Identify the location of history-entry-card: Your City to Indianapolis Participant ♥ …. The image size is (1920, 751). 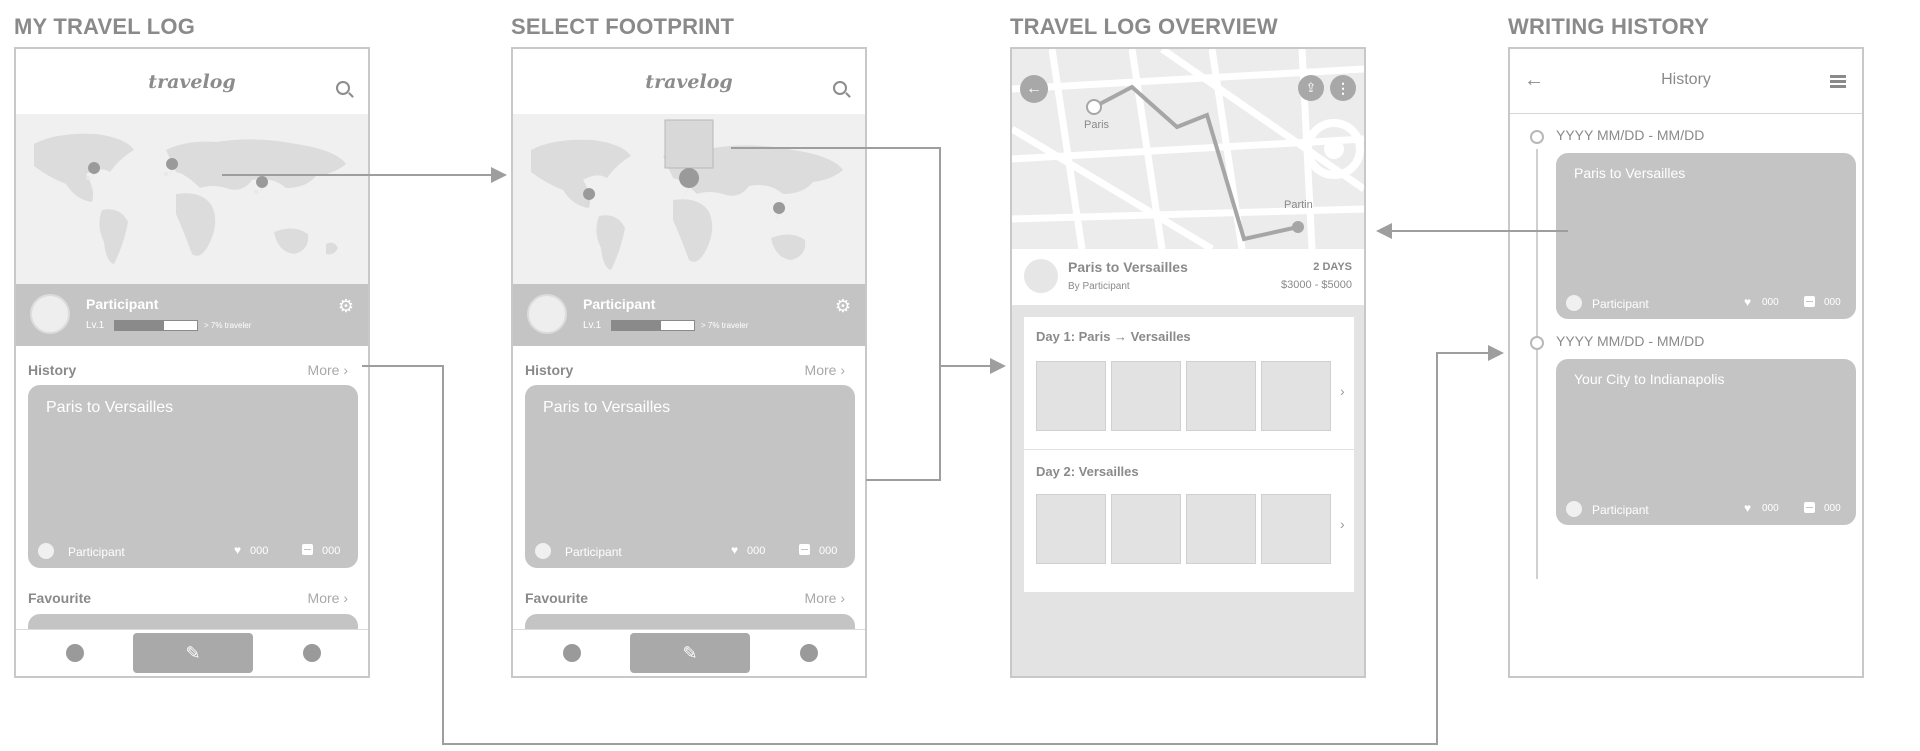
(1706, 442).